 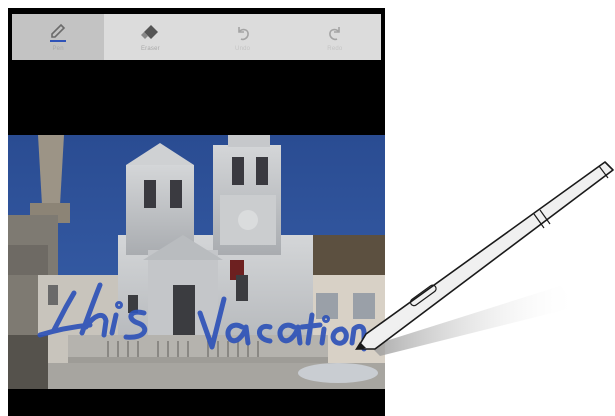 What do you see at coordinates (150, 33) in the screenshot?
I see `eraser-icon` at bounding box center [150, 33].